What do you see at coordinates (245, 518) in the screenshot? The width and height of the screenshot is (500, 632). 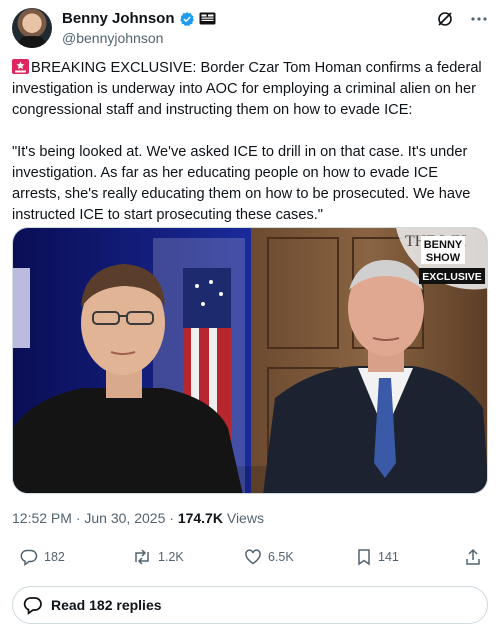 I see `views-label: Views` at bounding box center [245, 518].